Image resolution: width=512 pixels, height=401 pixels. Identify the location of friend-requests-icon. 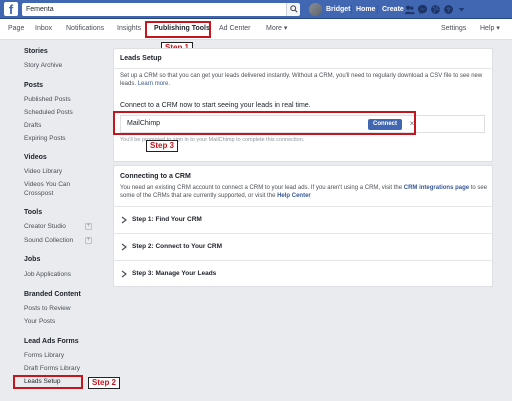
(409, 9).